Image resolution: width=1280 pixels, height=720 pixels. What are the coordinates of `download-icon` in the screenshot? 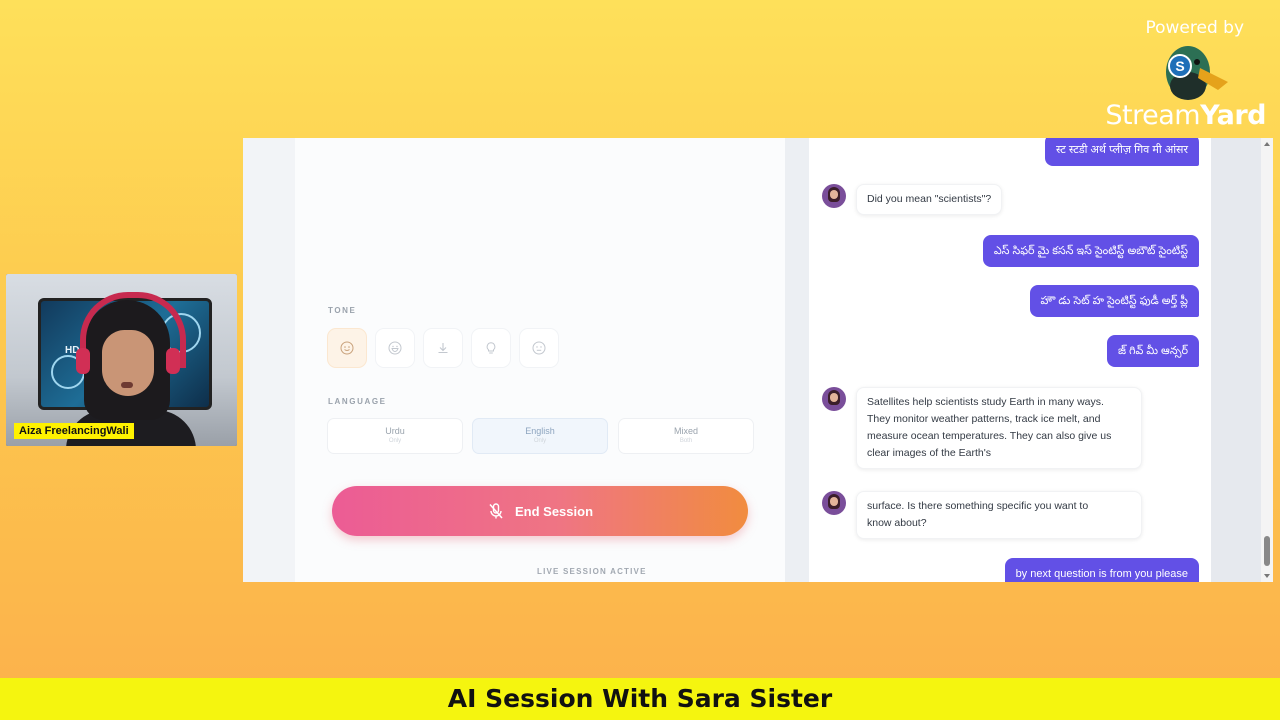 It's located at (443, 348).